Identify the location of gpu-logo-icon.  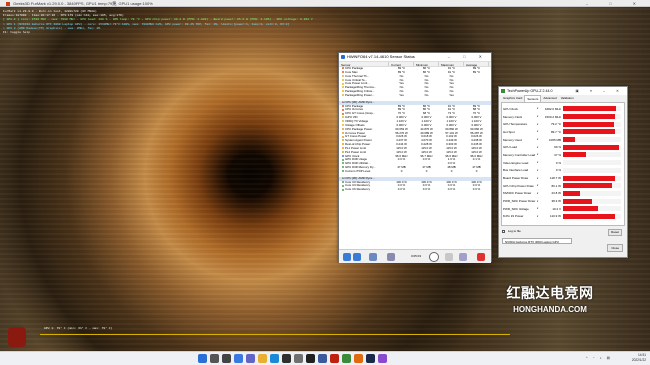
(17, 337).